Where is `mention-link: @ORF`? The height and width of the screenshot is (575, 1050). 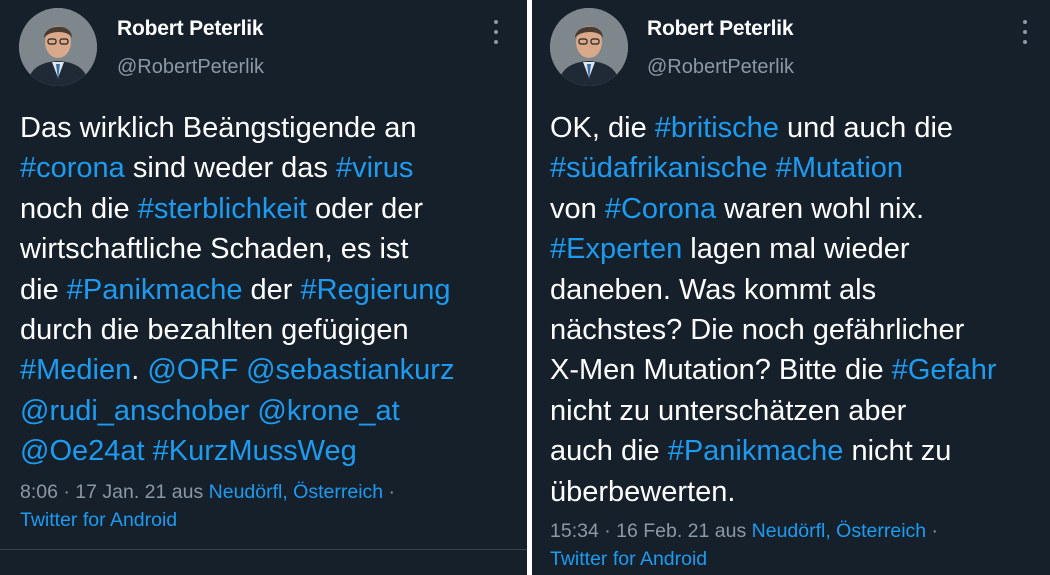 mention-link: @ORF is located at coordinates (192, 370).